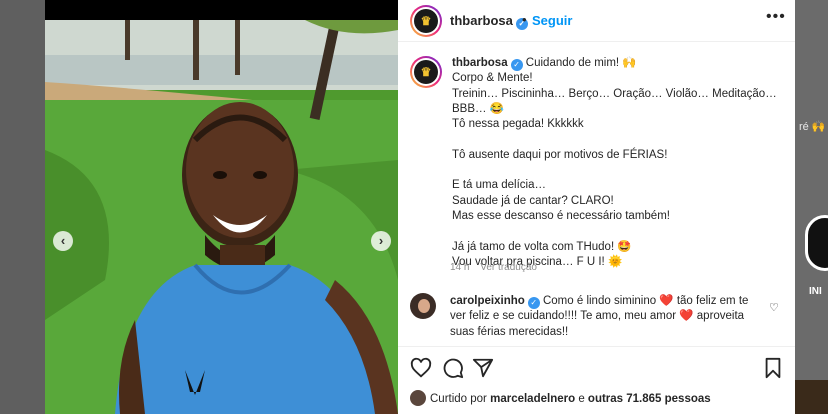  Describe the element at coordinates (453, 368) in the screenshot. I see `comment-bubble-icon` at that location.